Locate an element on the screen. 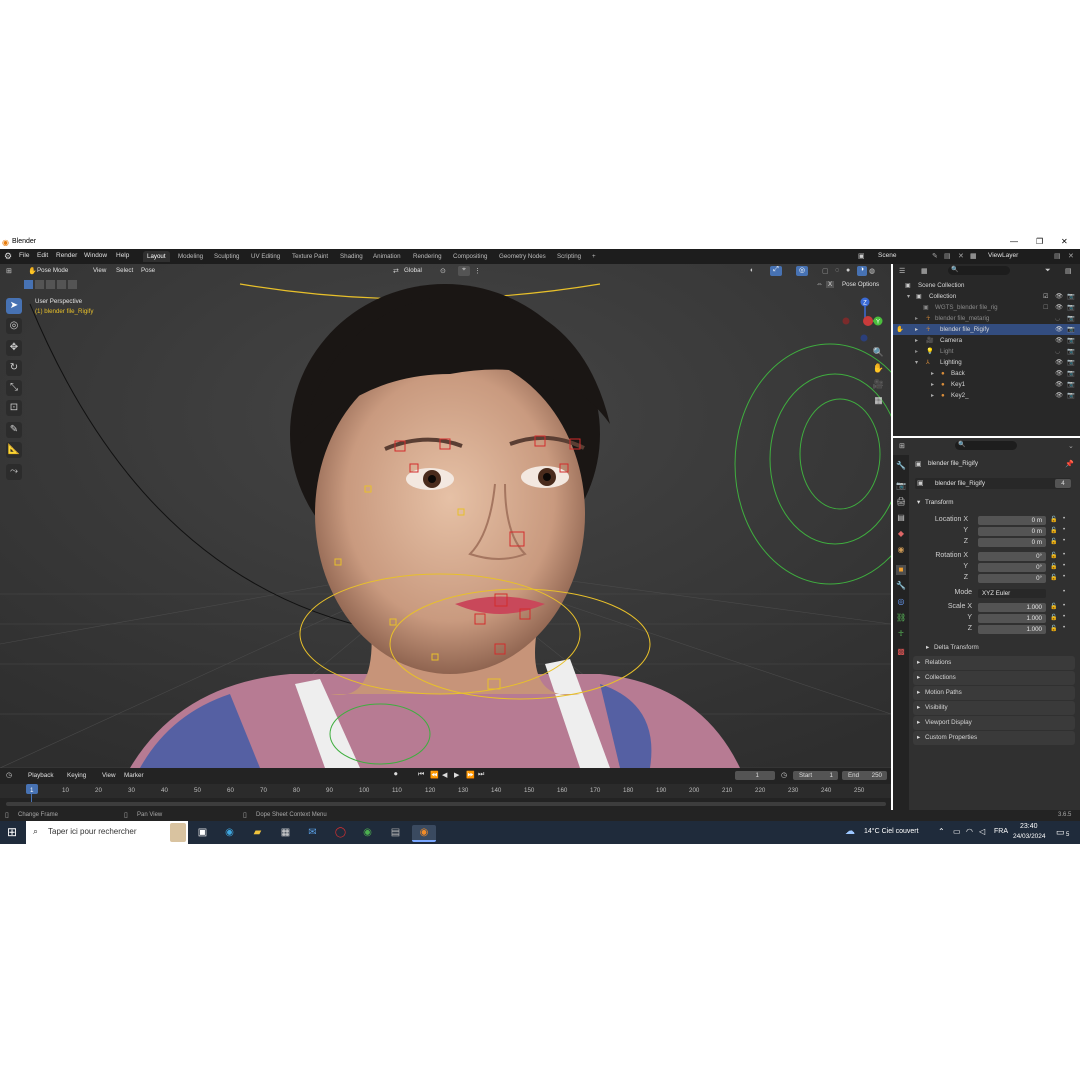 The width and height of the screenshot is (1080, 1080). select-box-tool: ➤ is located at coordinates (14, 306).